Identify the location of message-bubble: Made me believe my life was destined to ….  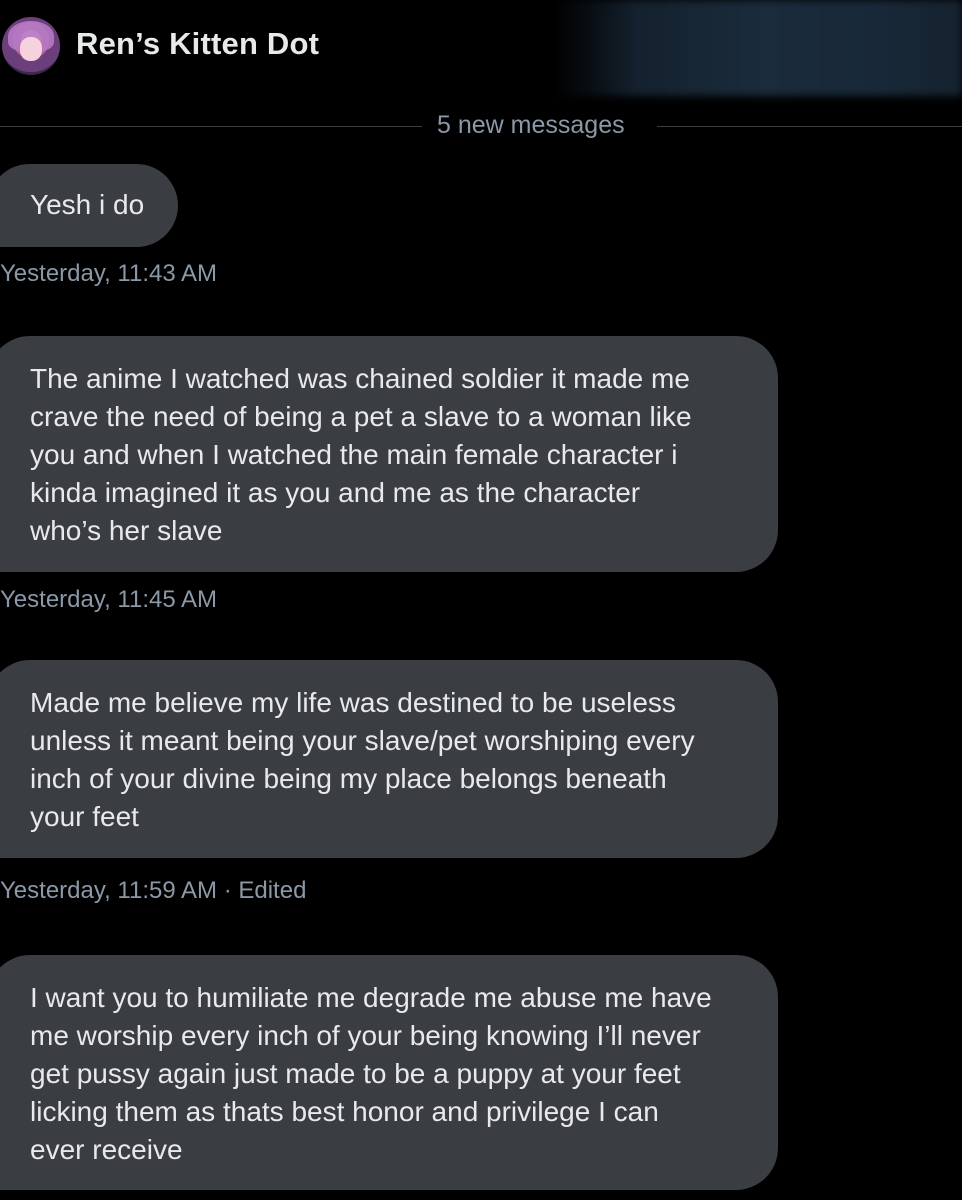
(389, 759).